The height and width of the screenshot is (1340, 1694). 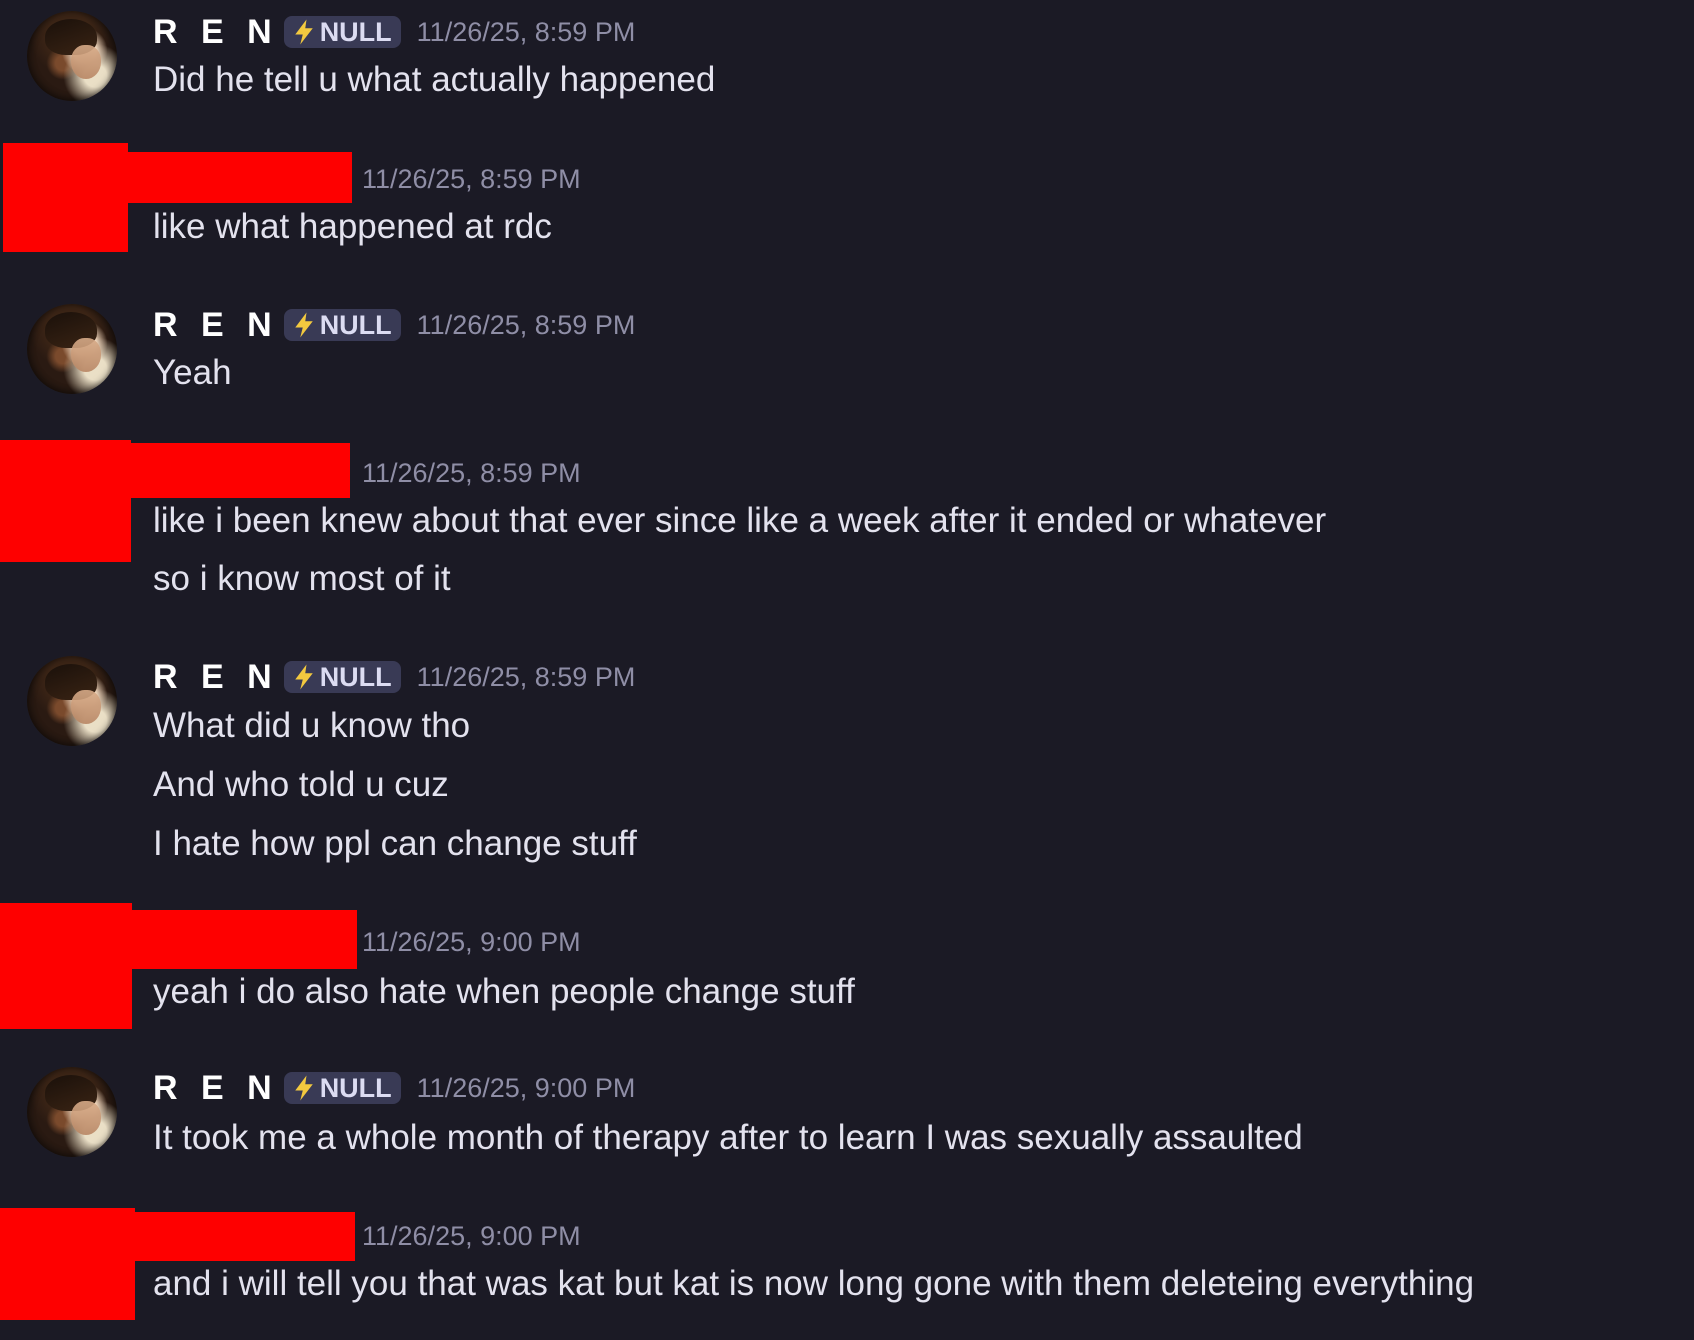 I want to click on message-text: What did u know tho, so click(x=312, y=725).